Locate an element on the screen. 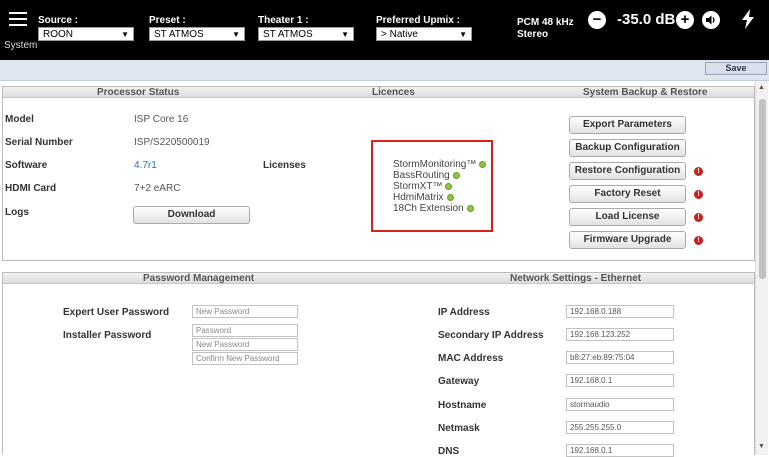 This screenshot has width=769, height=457. secondary-ip-label: Secondary IP Address is located at coordinates (491, 335).